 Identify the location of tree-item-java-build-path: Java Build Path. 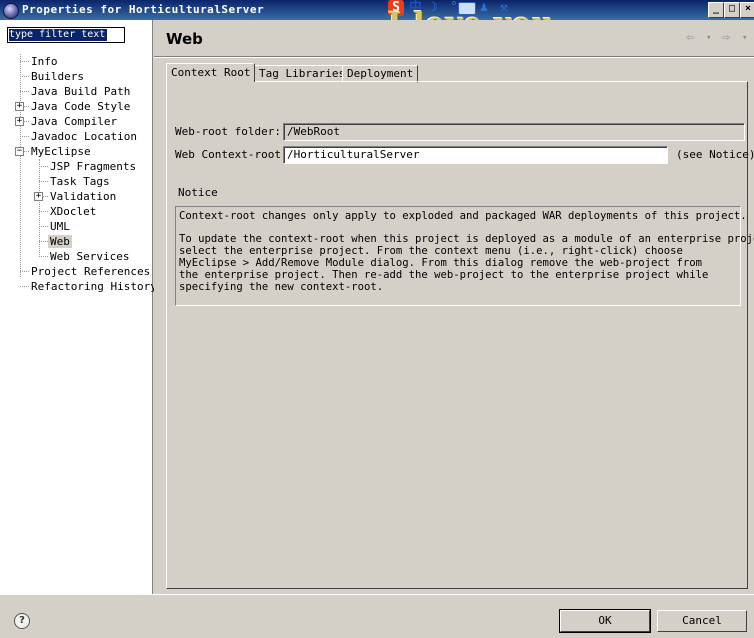
(80, 91).